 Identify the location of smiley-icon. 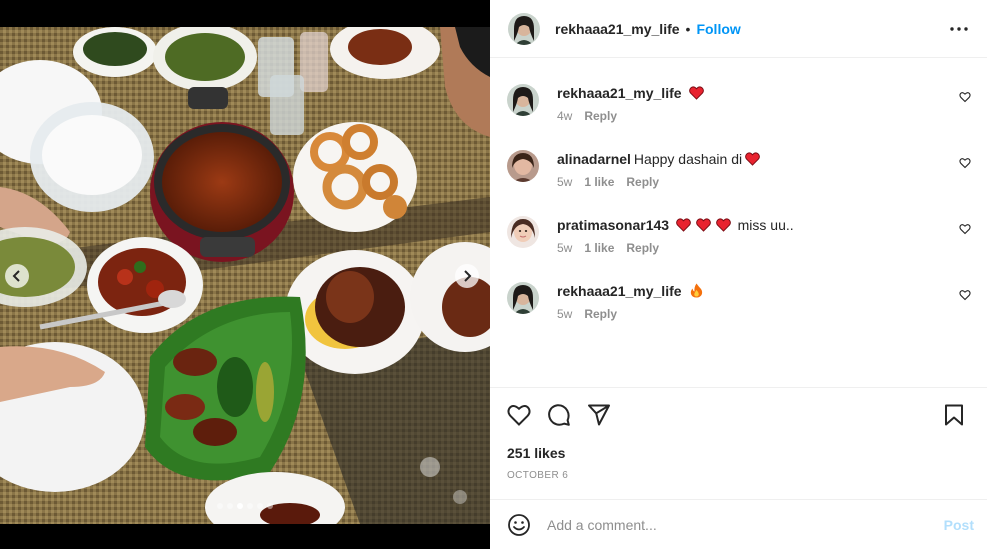
(519, 524).